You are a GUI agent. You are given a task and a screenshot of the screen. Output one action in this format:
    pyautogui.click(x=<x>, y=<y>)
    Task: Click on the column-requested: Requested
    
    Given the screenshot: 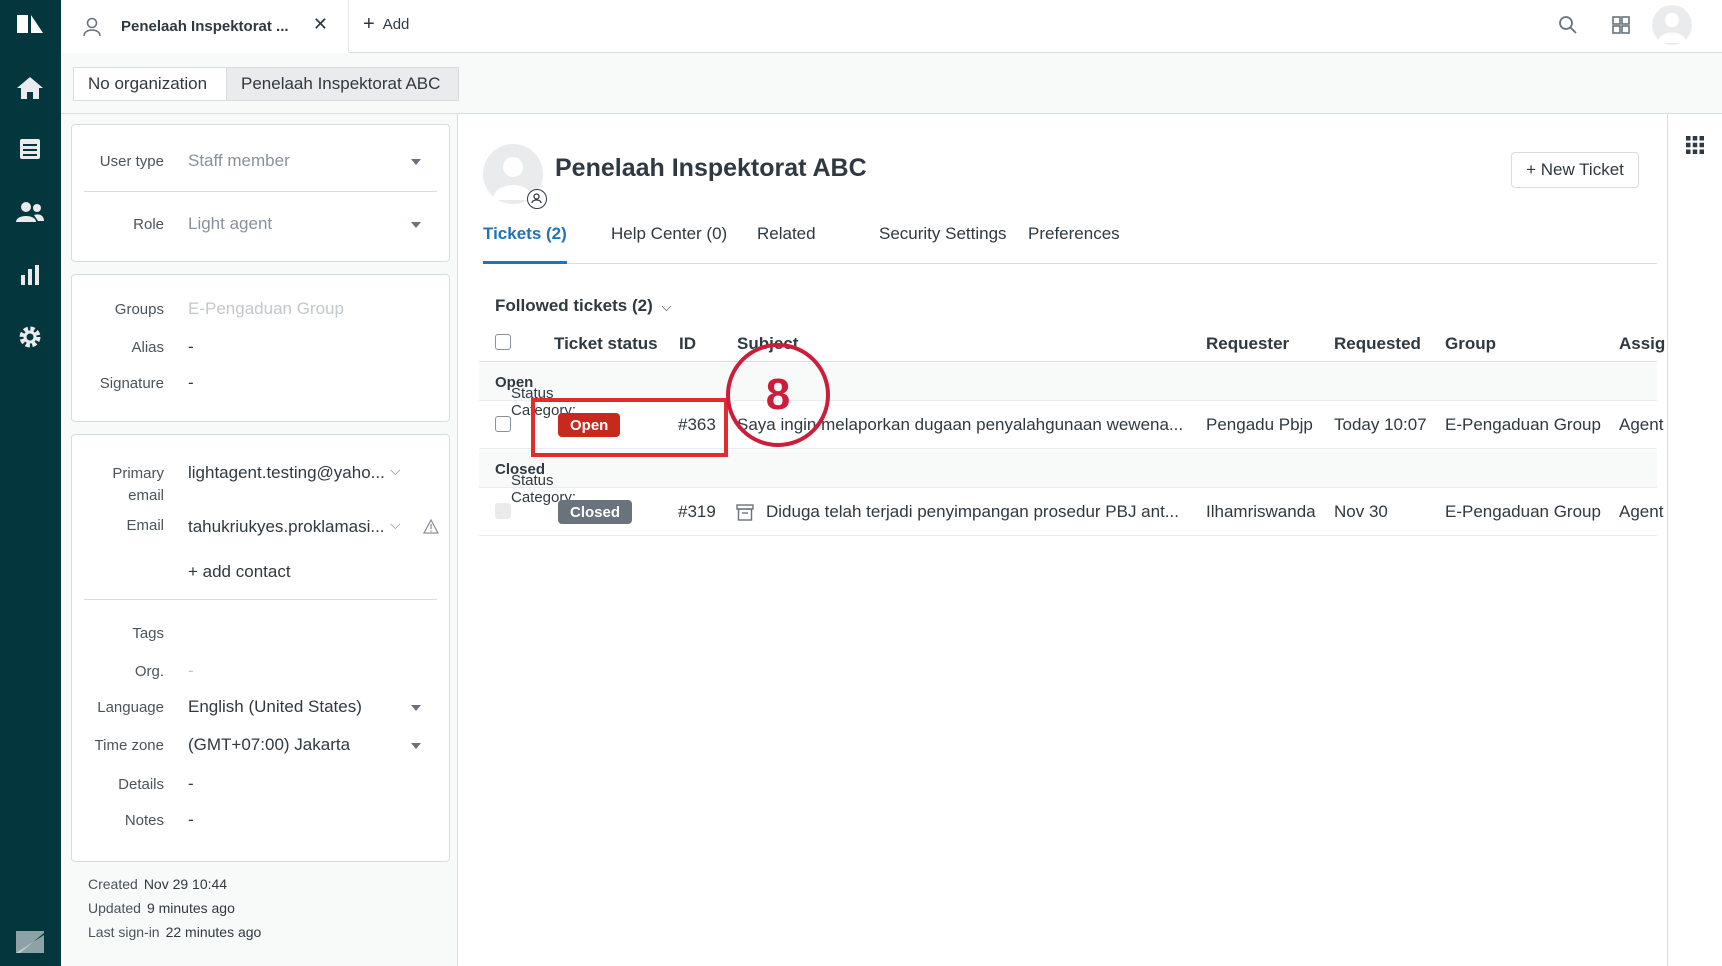 What is the action you would take?
    pyautogui.click(x=1377, y=344)
    